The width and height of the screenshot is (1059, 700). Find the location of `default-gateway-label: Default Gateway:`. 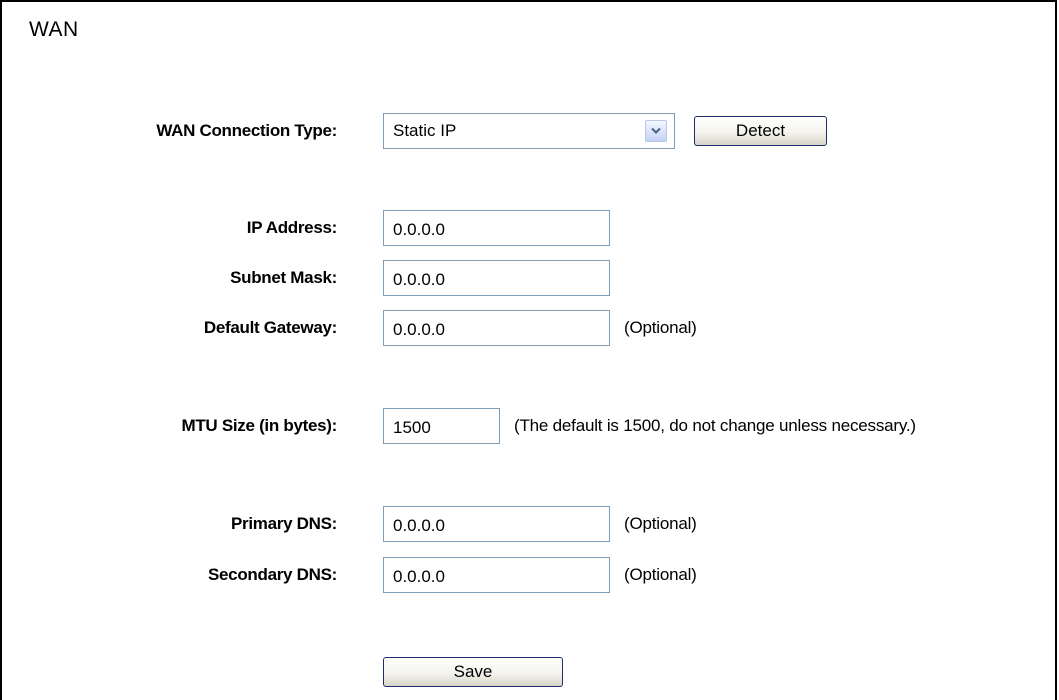

default-gateway-label: Default Gateway: is located at coordinates (270, 327).